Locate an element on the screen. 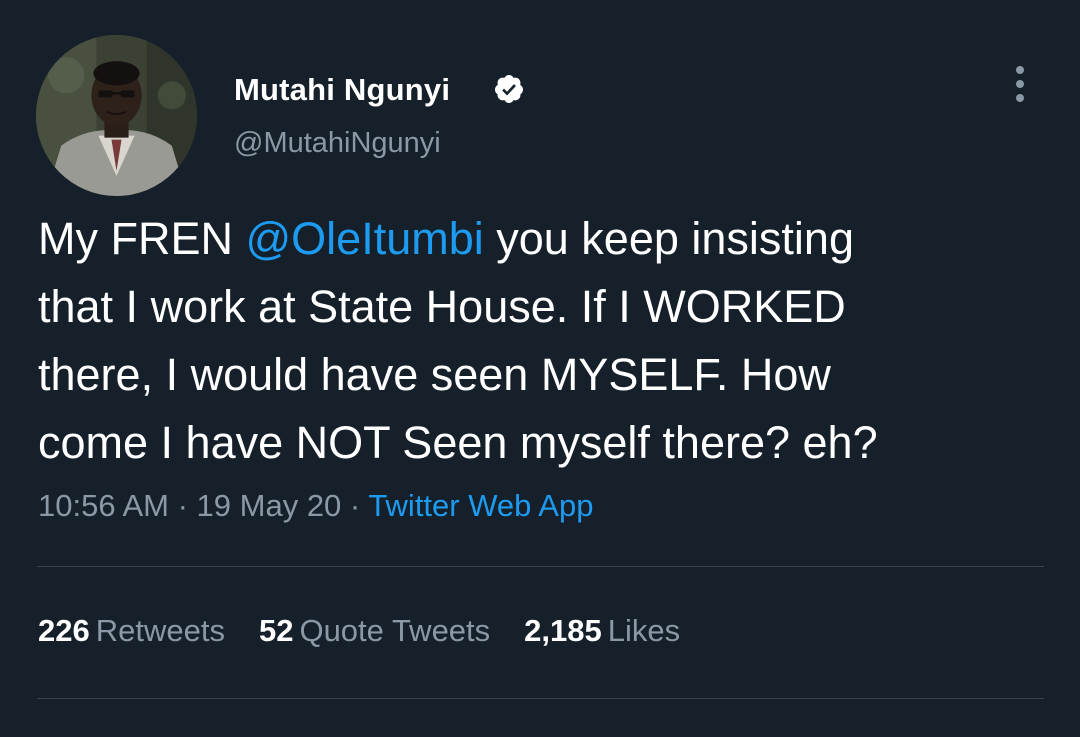 This screenshot has height=737, width=1080. quote-tweets-stat: 52 Quote Tweets is located at coordinates (374, 631).